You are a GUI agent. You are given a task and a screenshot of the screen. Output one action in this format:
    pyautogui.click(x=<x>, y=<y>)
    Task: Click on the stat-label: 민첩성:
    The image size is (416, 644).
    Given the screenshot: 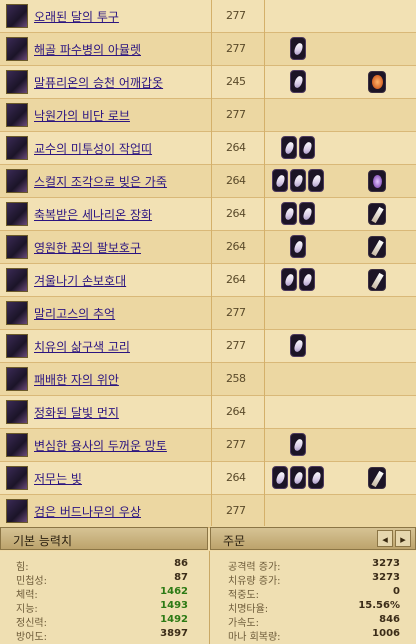 What is the action you would take?
    pyautogui.click(x=31, y=581)
    